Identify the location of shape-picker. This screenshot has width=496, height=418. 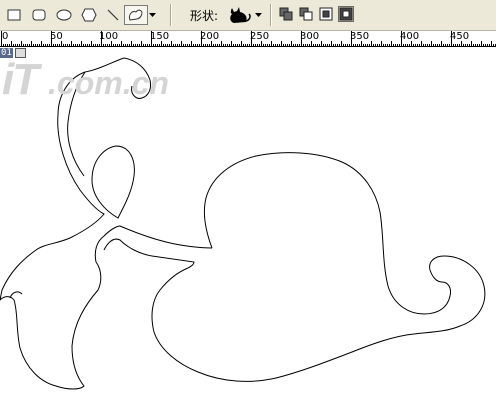
(245, 15).